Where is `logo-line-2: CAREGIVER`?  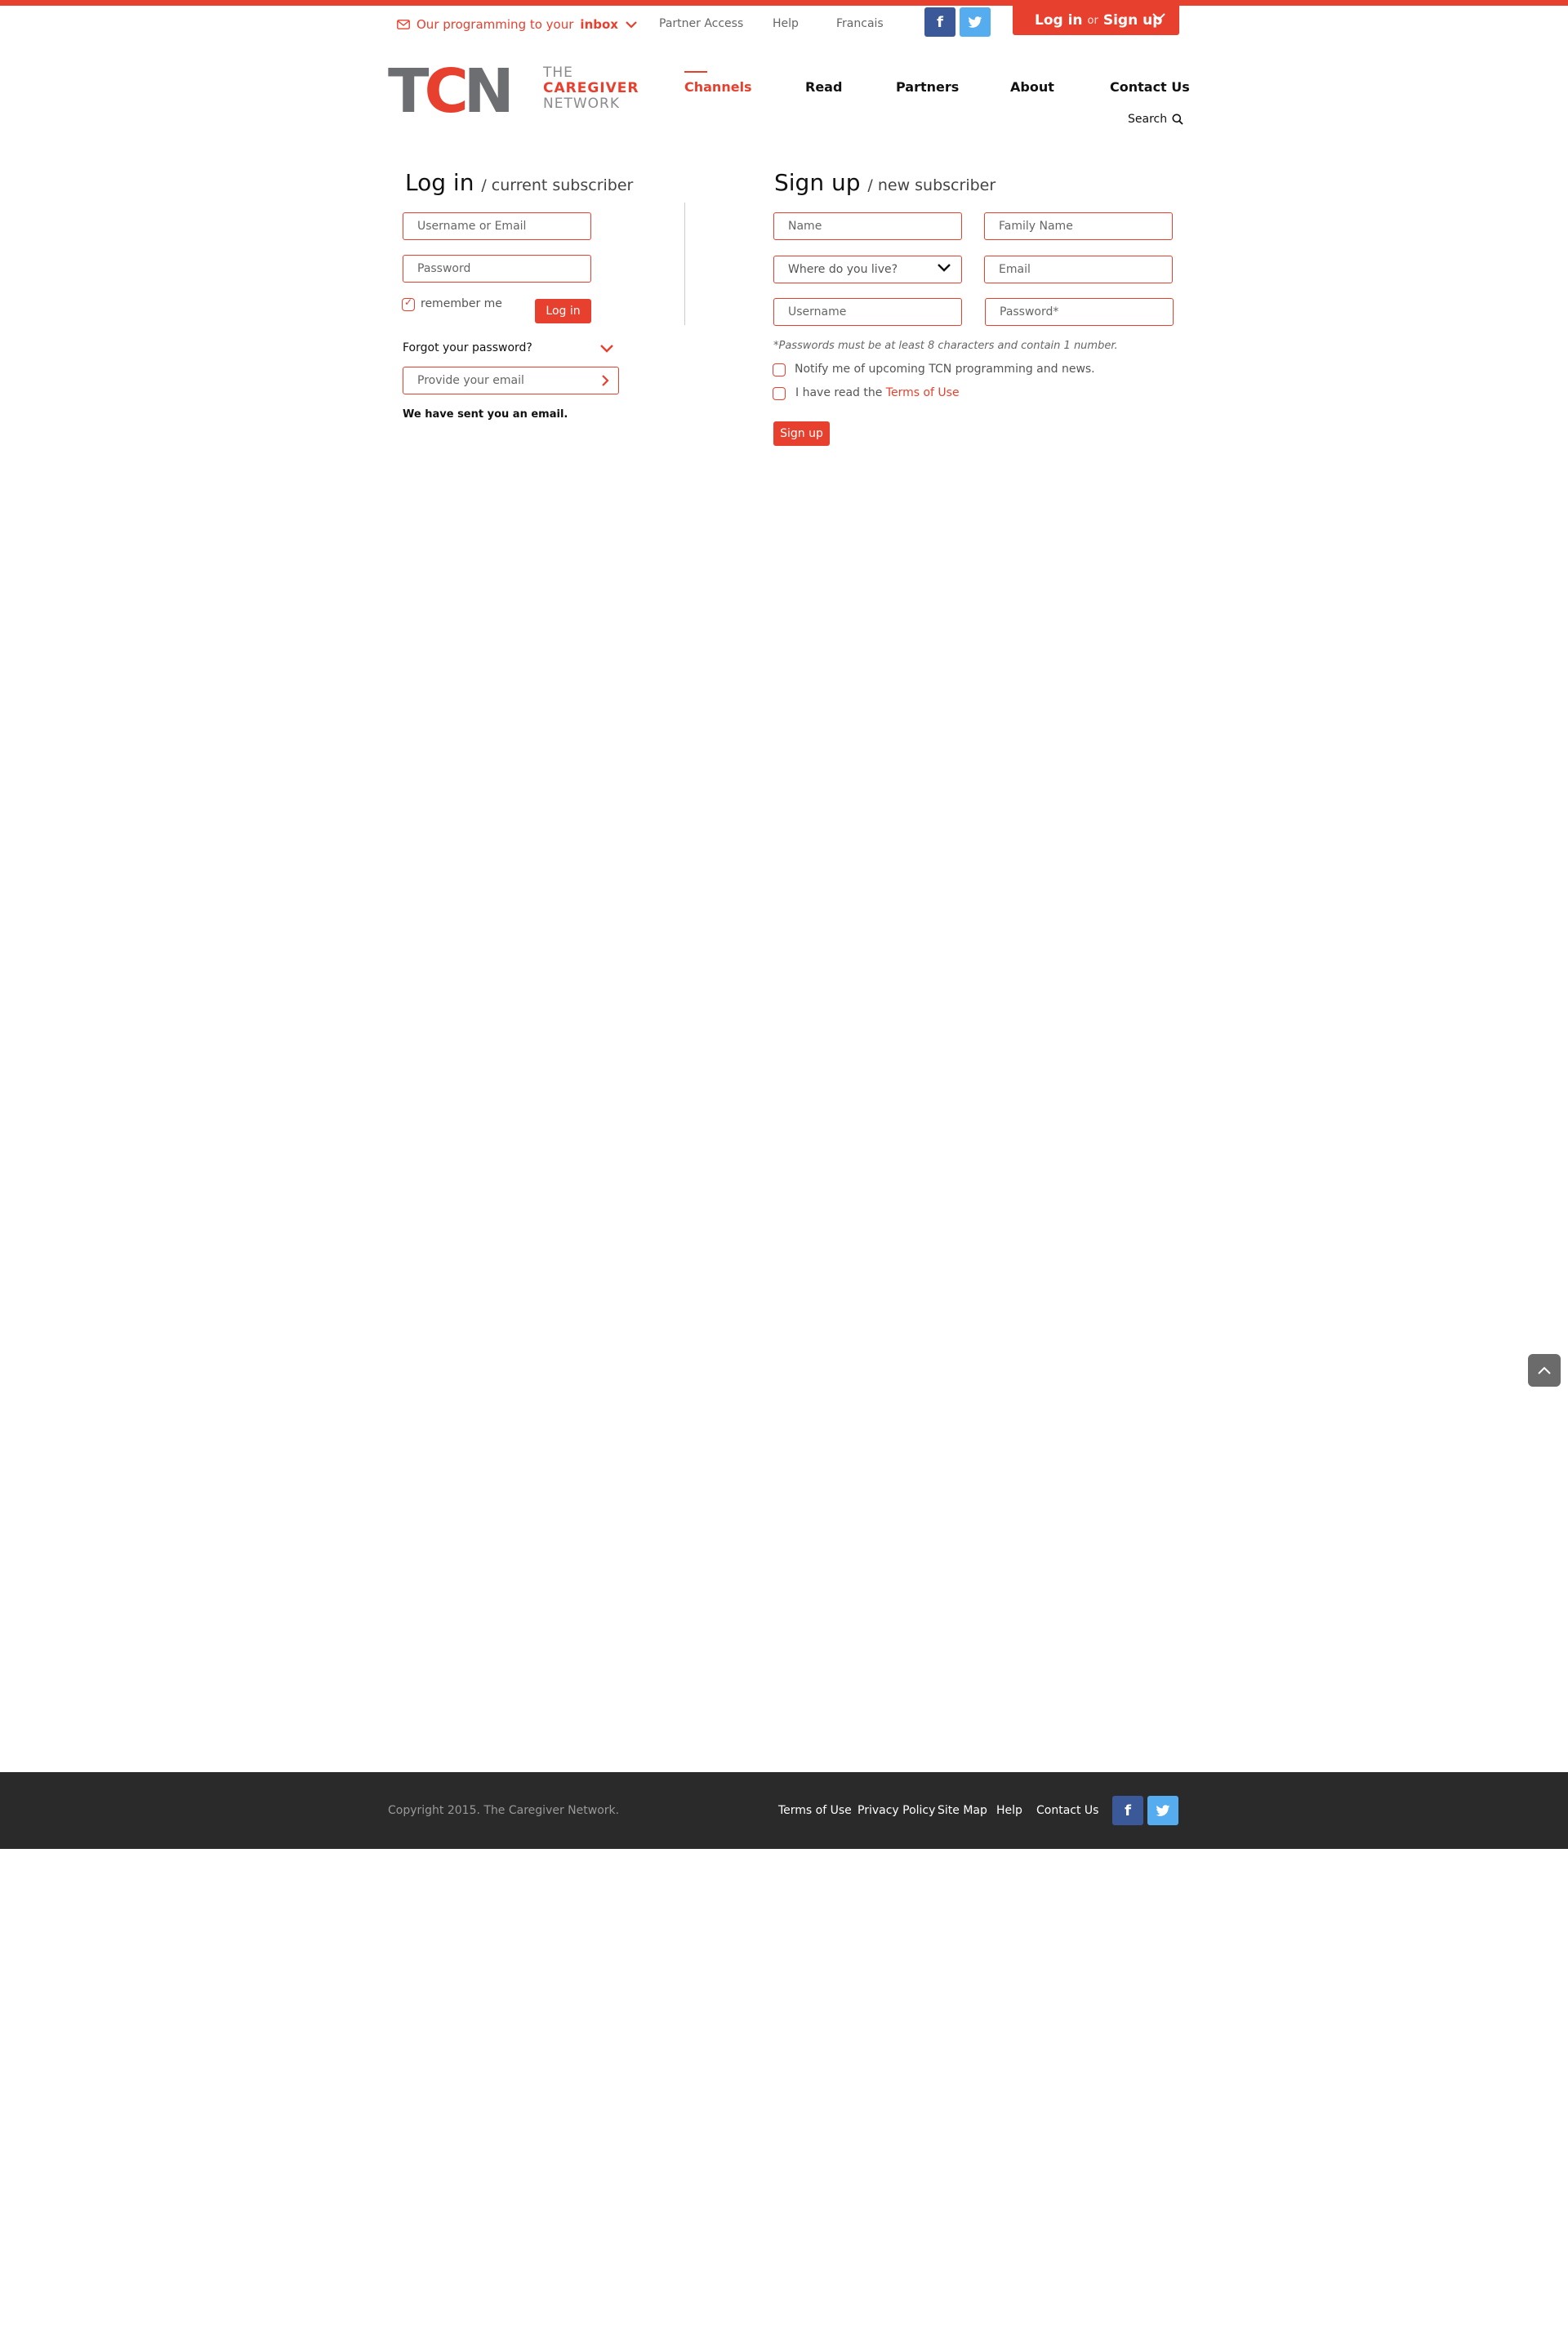
logo-line-2: CAREGIVER is located at coordinates (591, 88).